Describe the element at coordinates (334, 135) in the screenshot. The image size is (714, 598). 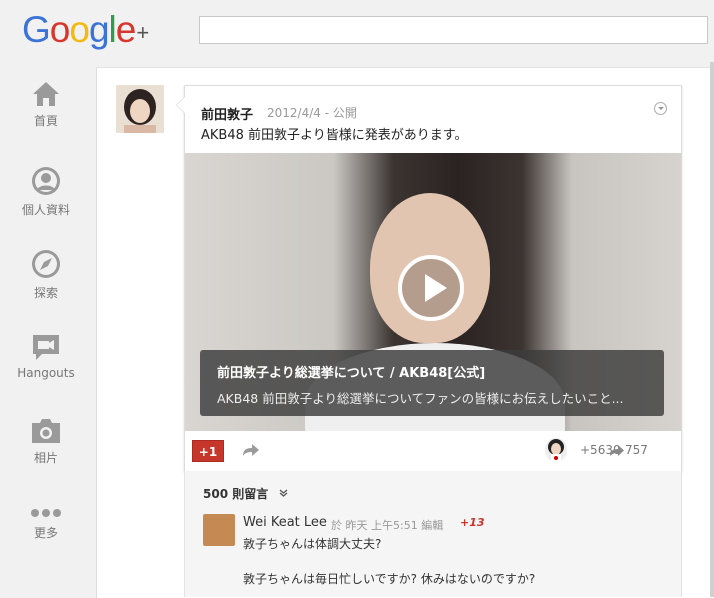
I see `post-text: AKB48 前田敦子より皆様に発表があります。` at that location.